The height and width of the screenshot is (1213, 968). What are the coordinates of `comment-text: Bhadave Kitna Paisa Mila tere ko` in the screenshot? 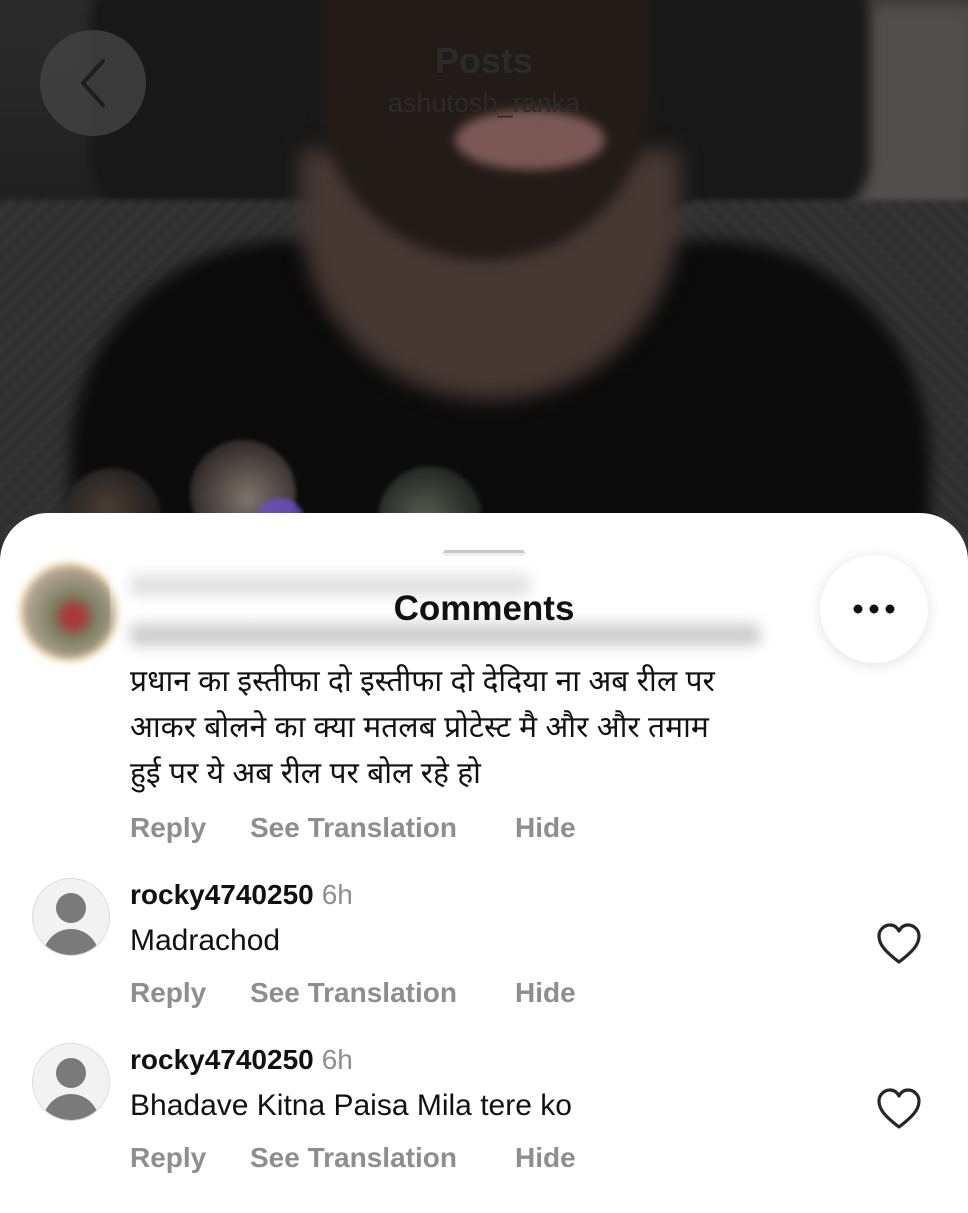 It's located at (351, 1105).